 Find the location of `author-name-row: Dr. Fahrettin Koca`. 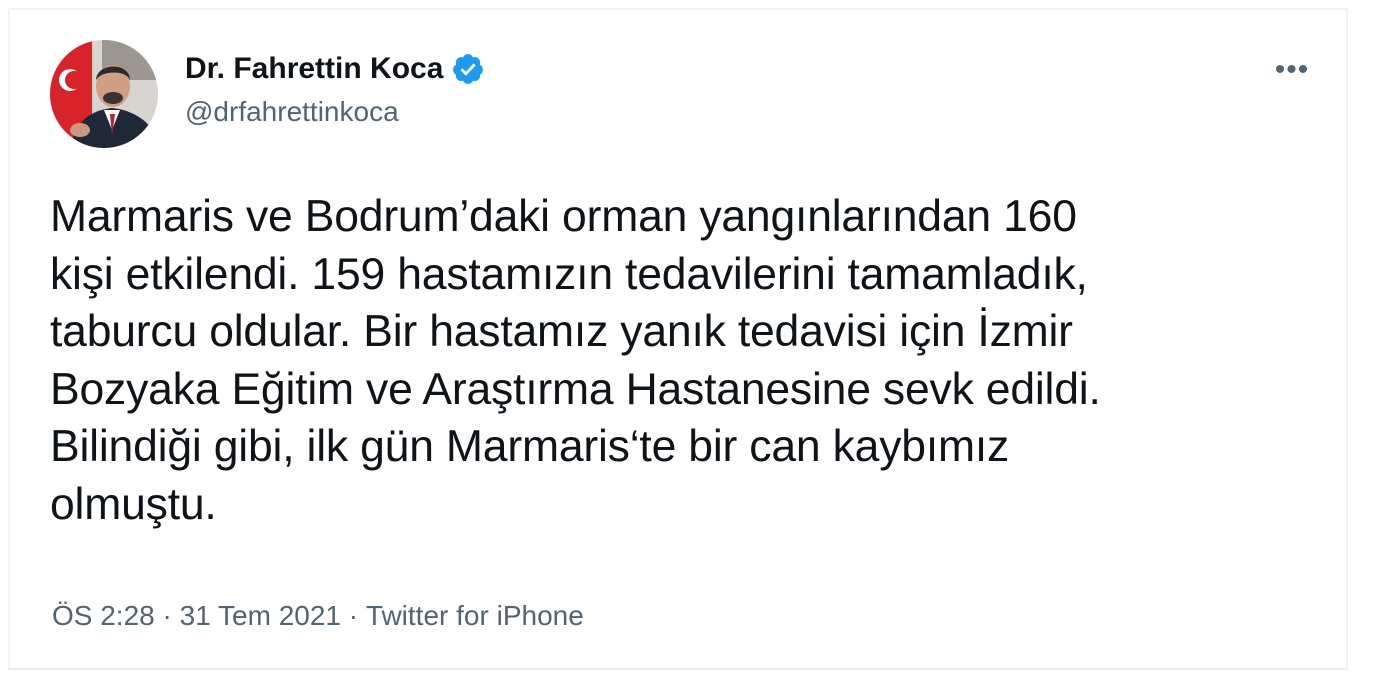

author-name-row: Dr. Fahrettin Koca is located at coordinates (335, 69).